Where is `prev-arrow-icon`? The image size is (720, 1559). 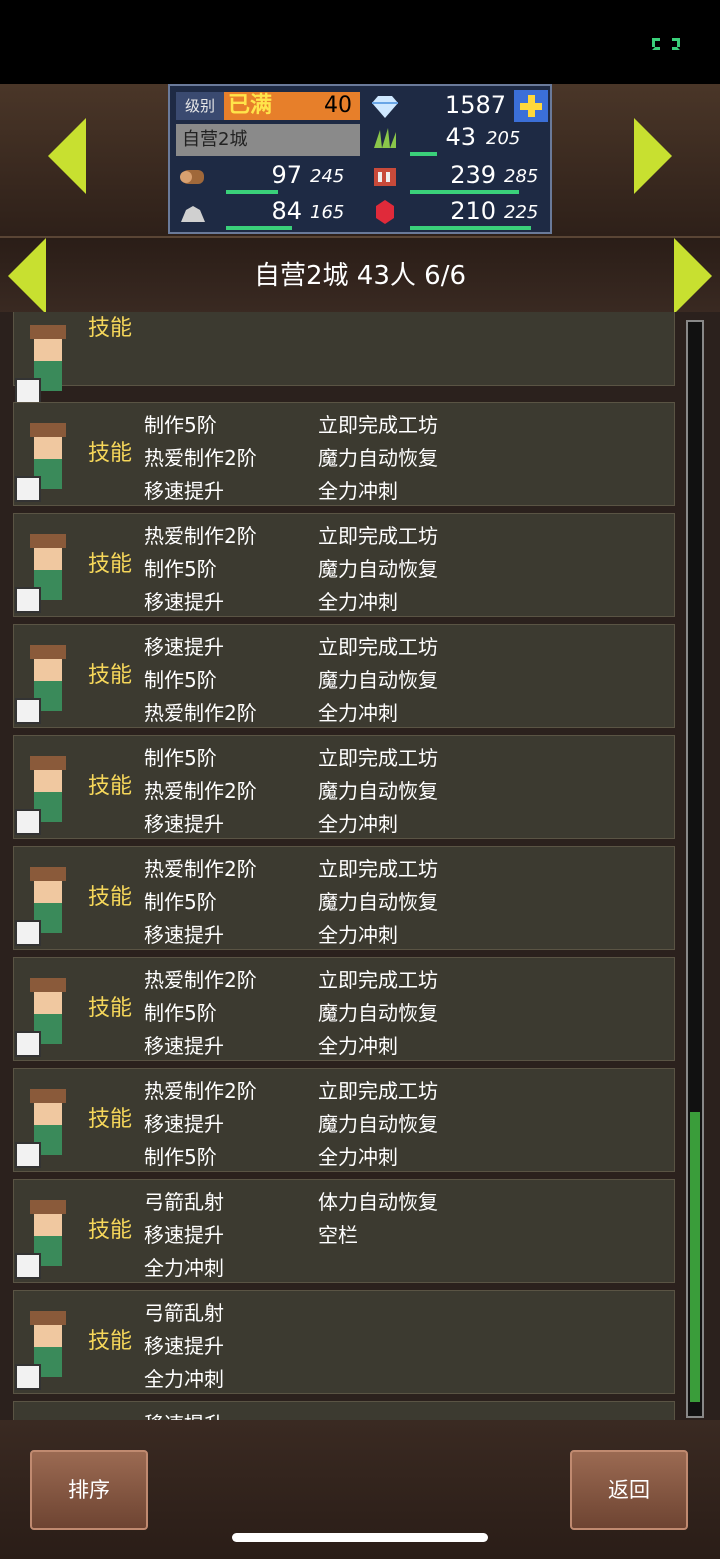 prev-arrow-icon is located at coordinates (67, 156).